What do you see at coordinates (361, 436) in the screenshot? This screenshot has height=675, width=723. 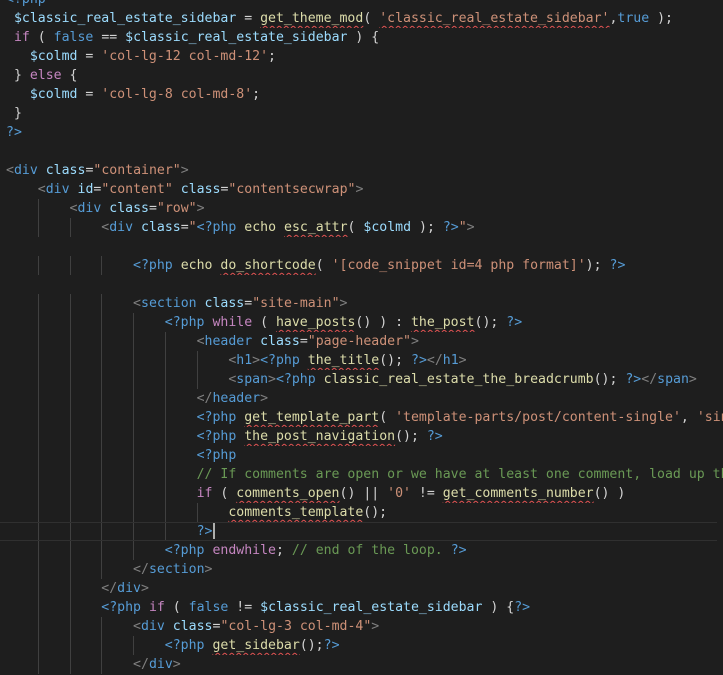 I see `code-line: <?php the_post_navigation(); ?>` at bounding box center [361, 436].